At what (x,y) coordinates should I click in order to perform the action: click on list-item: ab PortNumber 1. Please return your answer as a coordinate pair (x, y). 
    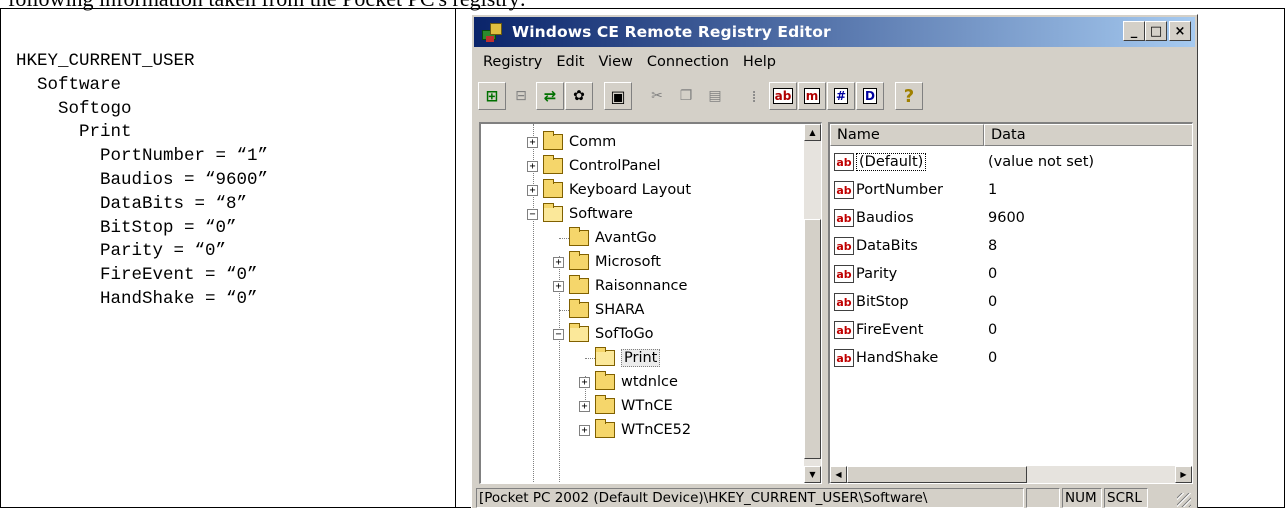
    Looking at the image, I should click on (915, 190).